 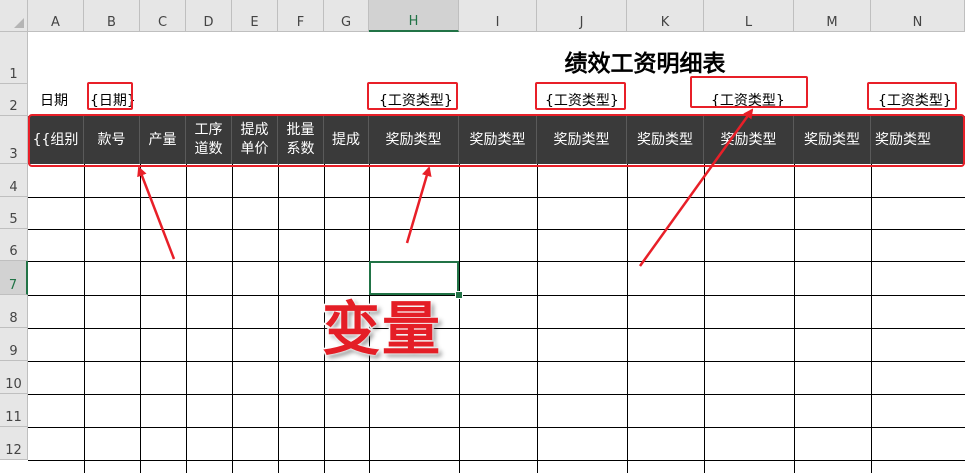 I want to click on arrow-to-wage-type, so click(x=696, y=187).